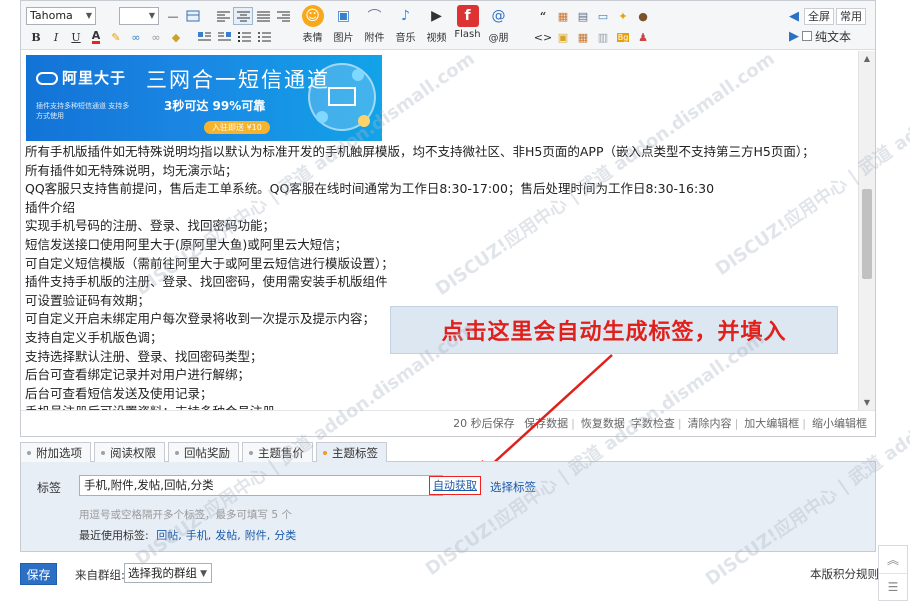 The height and width of the screenshot is (606, 910). I want to click on magic-icon: ✦, so click(623, 16).